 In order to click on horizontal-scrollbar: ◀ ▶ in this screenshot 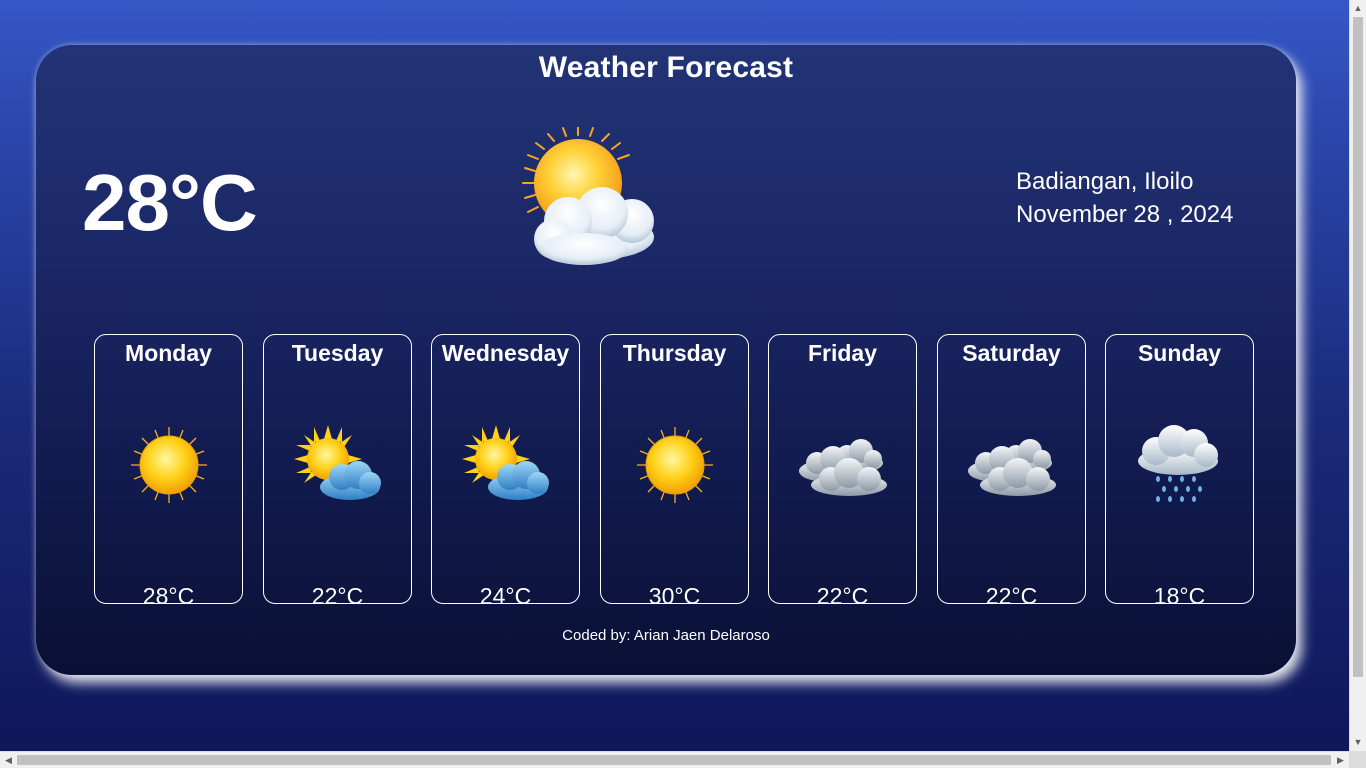, I will do `click(674, 759)`.